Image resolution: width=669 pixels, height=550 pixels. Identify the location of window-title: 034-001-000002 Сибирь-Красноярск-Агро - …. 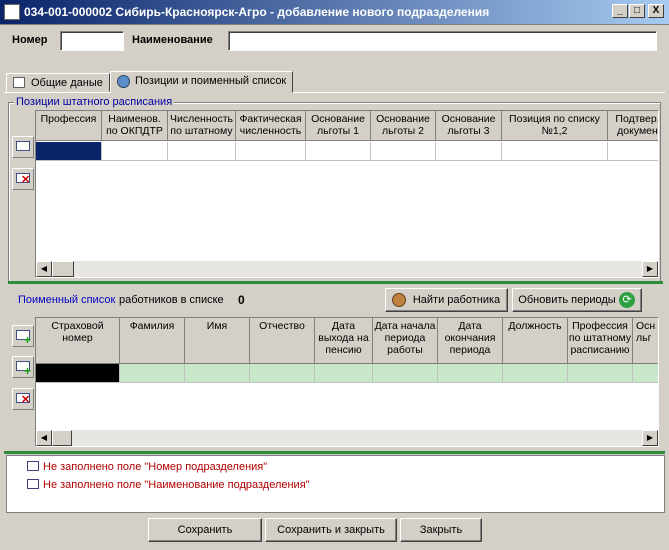
(257, 12).